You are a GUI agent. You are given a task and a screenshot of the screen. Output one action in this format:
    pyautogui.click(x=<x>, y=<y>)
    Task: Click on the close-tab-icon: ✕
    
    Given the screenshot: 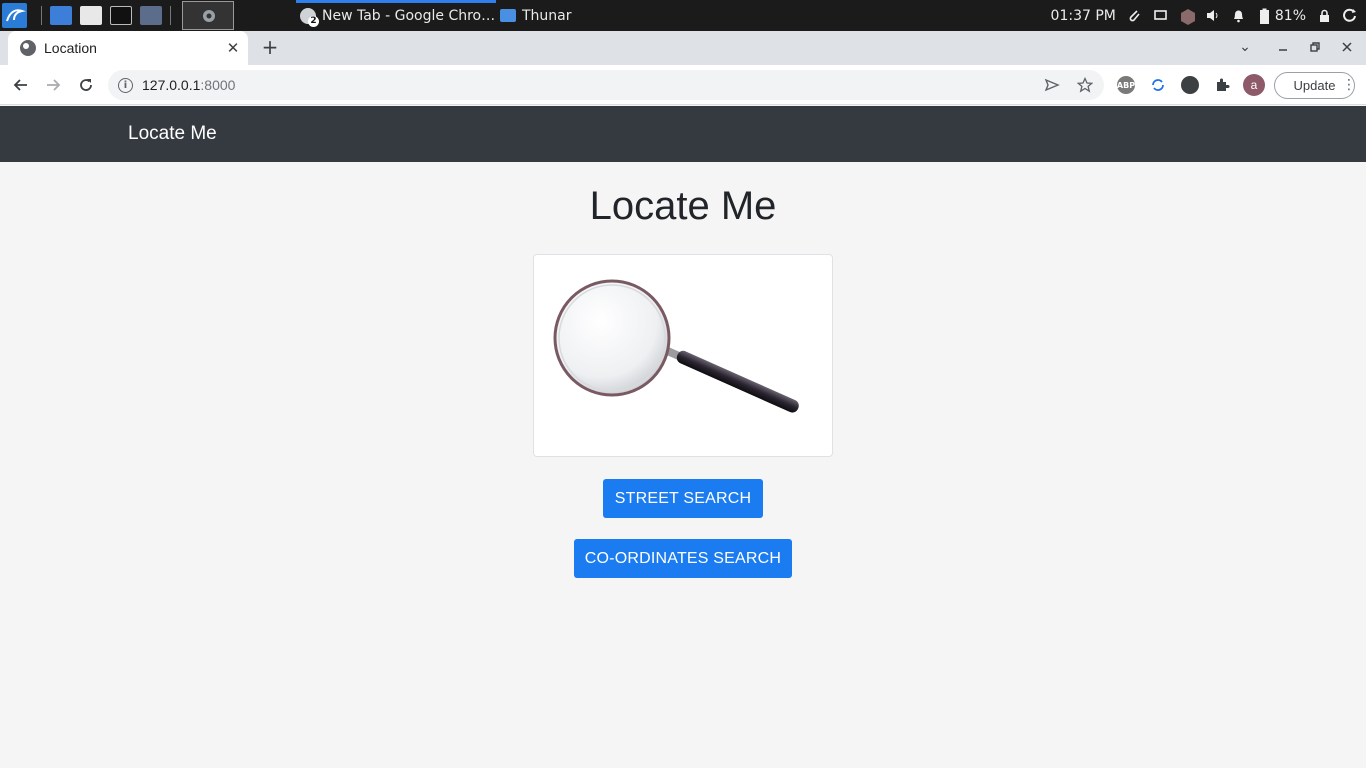 What is the action you would take?
    pyautogui.click(x=233, y=48)
    